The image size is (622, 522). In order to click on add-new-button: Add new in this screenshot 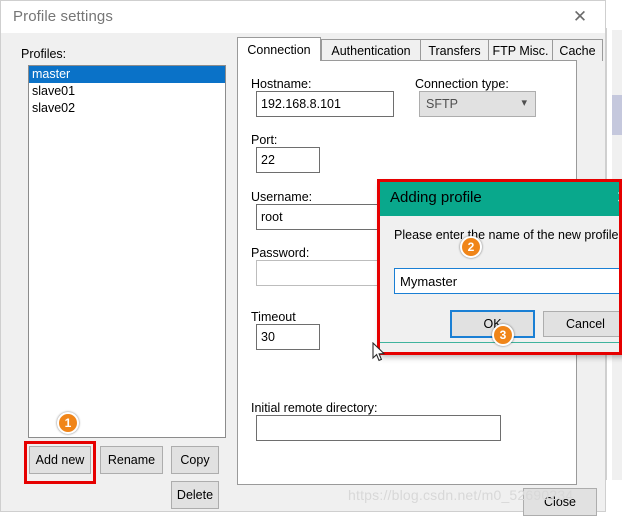, I will do `click(60, 460)`.